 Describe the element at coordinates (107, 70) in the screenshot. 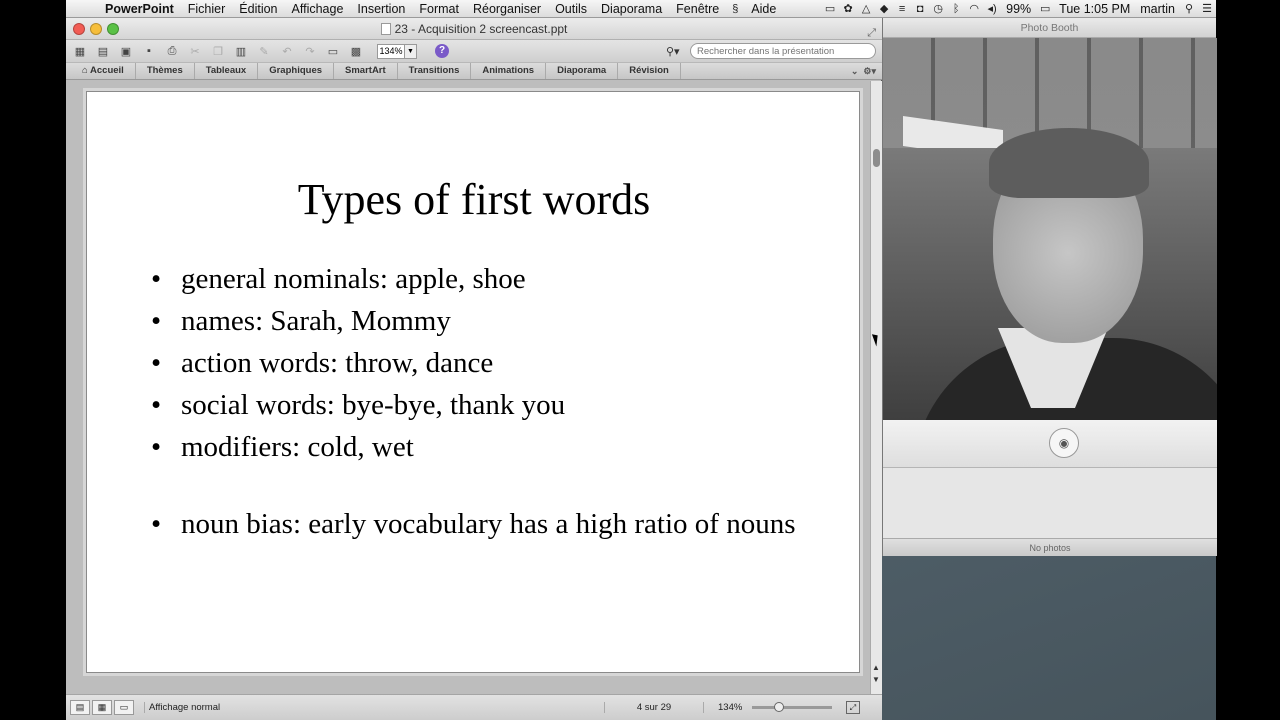

I see `tab-accueil-label: Accueil` at that location.